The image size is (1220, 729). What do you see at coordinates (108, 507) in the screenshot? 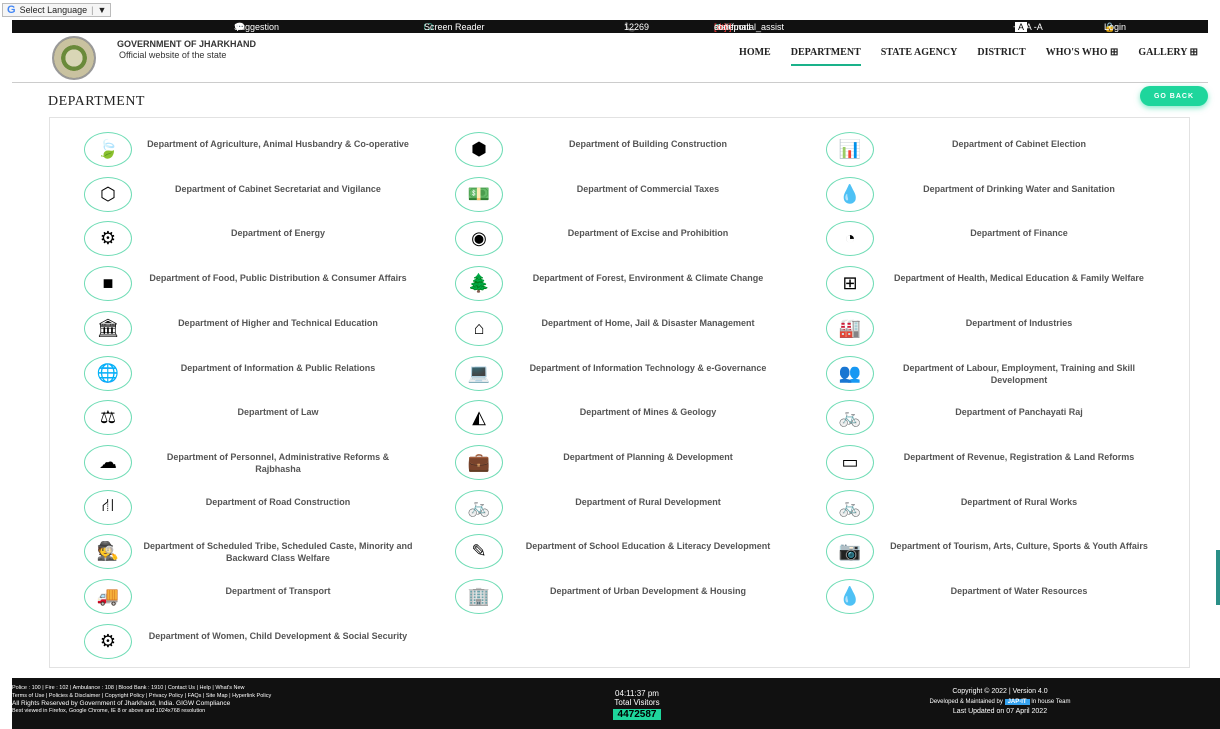
I see `road-icon: ⛙` at bounding box center [108, 507].